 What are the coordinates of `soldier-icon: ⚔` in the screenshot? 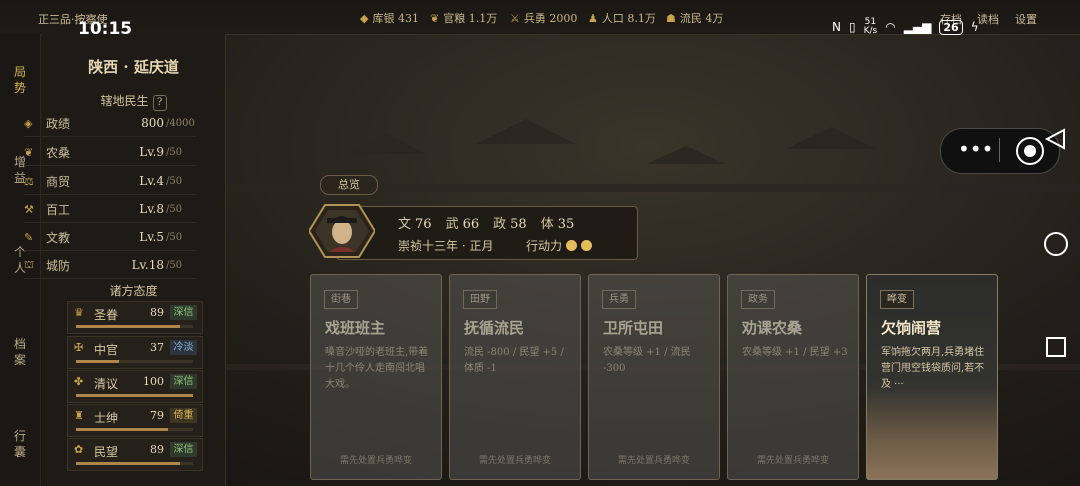 It's located at (515, 18).